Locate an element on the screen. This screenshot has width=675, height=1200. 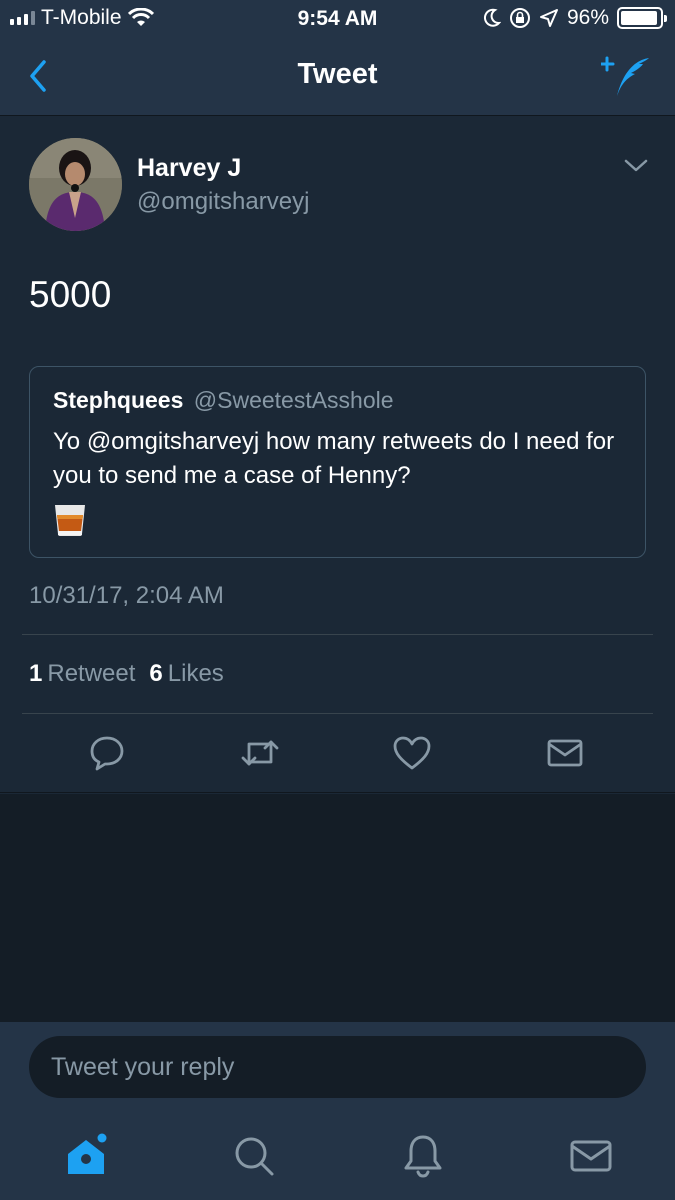
like-button is located at coordinates (412, 753).